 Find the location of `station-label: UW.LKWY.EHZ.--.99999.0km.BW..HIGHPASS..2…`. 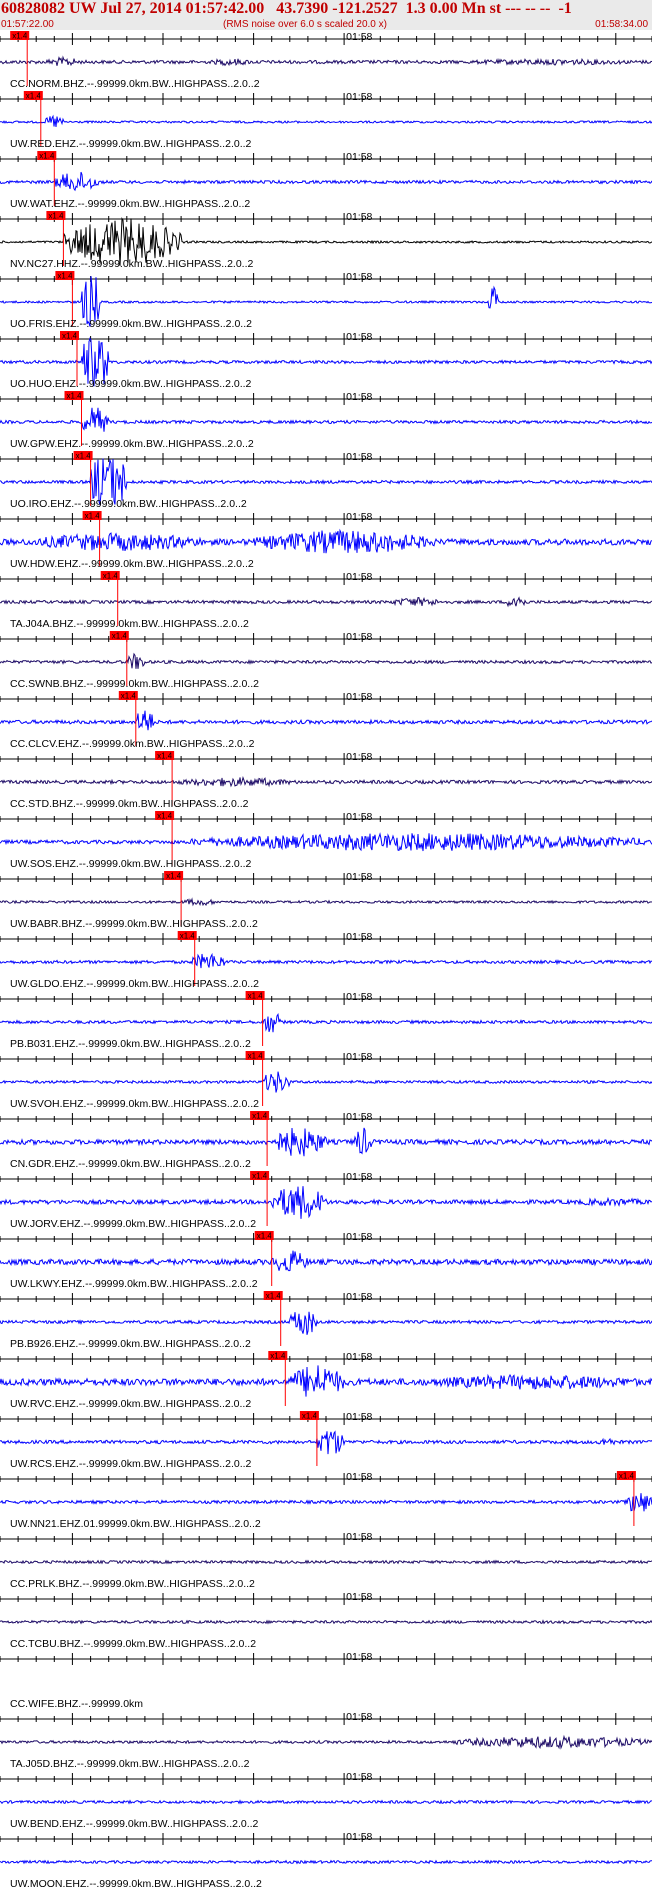

station-label: UW.LKWY.EHZ.--.99999.0km.BW..HIGHPASS..2… is located at coordinates (134, 1284).